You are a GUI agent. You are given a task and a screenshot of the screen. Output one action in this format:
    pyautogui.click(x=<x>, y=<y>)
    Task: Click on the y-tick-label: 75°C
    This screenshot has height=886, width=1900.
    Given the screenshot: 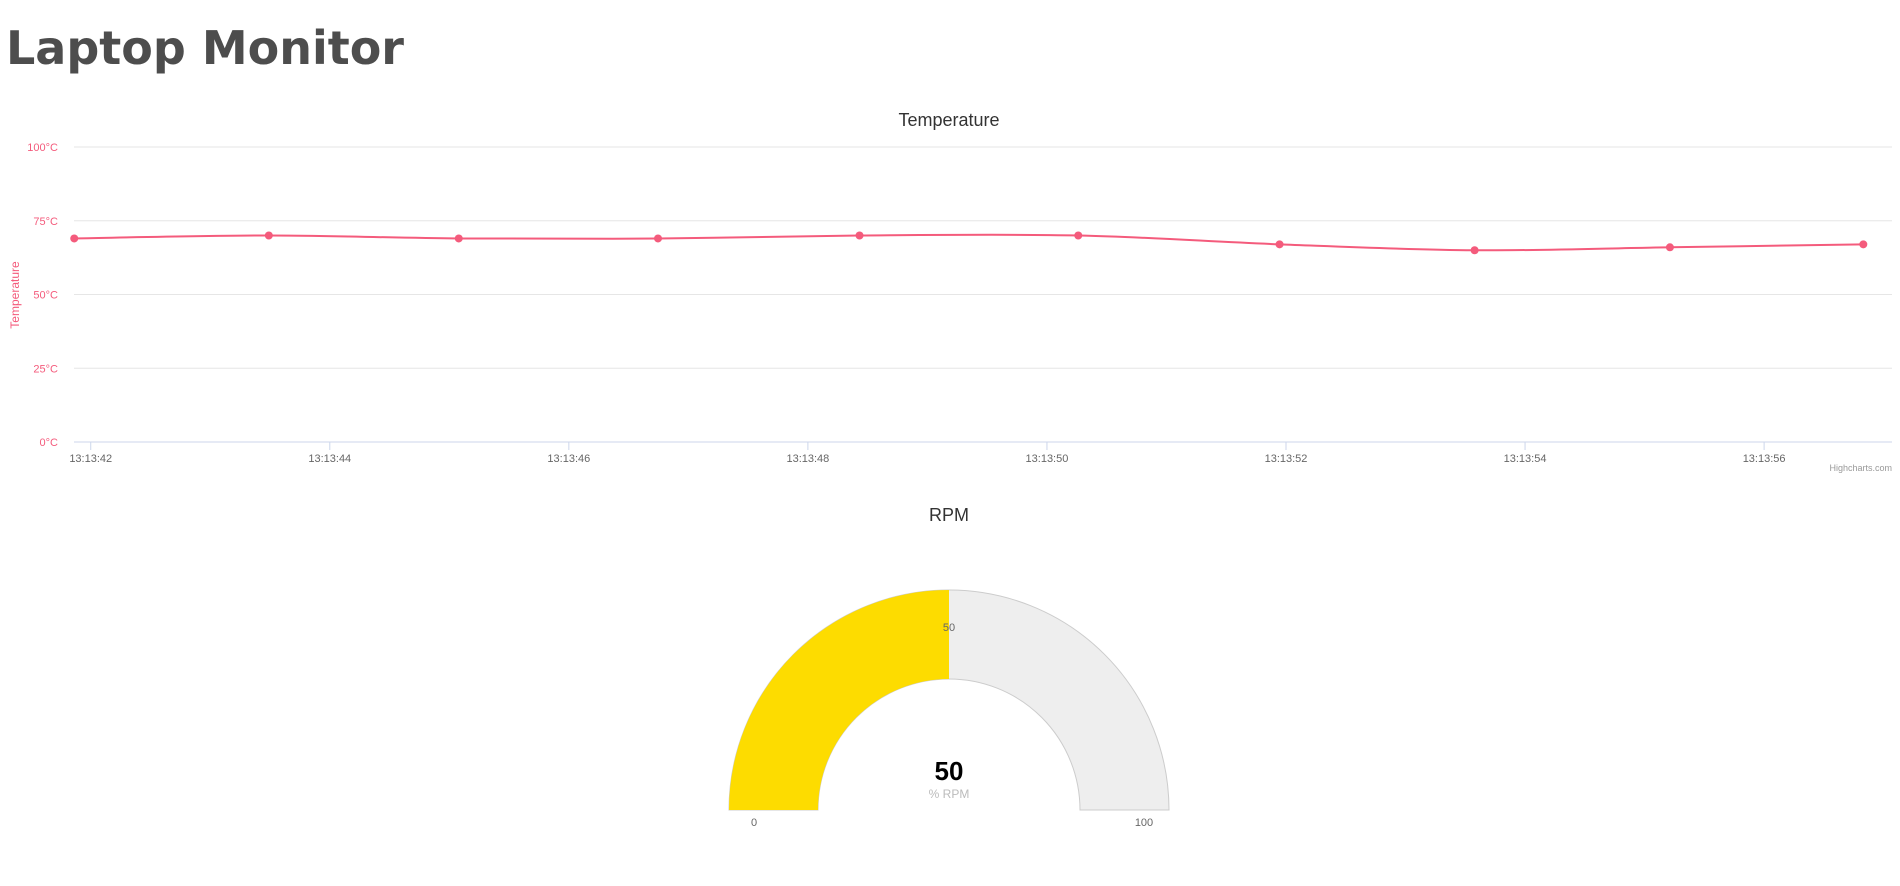 What is the action you would take?
    pyautogui.click(x=45, y=222)
    